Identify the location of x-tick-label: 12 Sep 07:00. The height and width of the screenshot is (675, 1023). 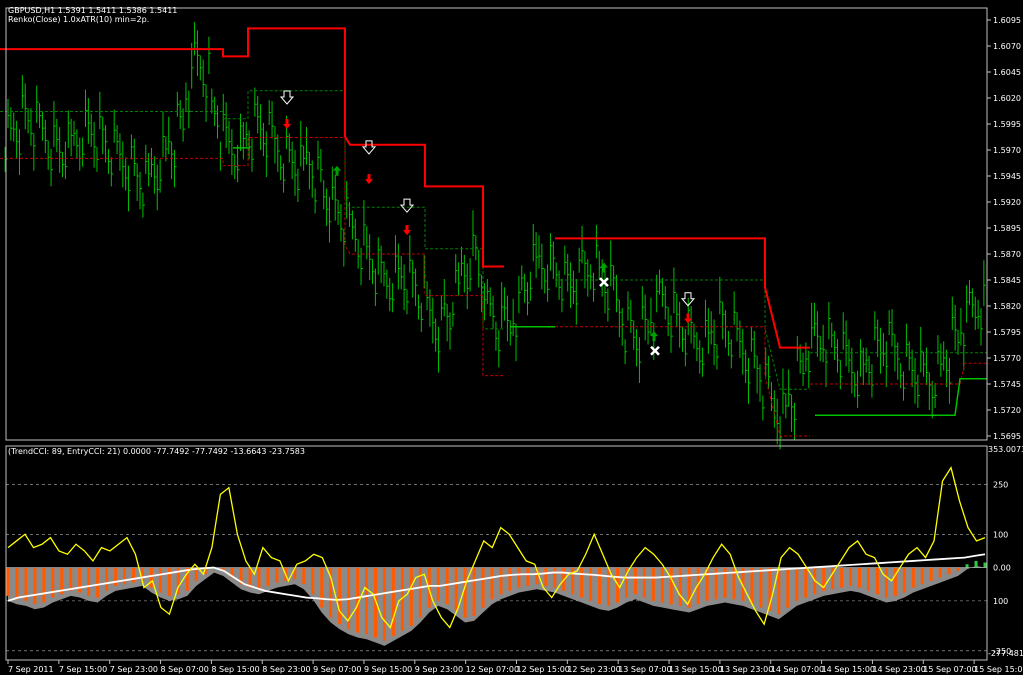
(492, 669).